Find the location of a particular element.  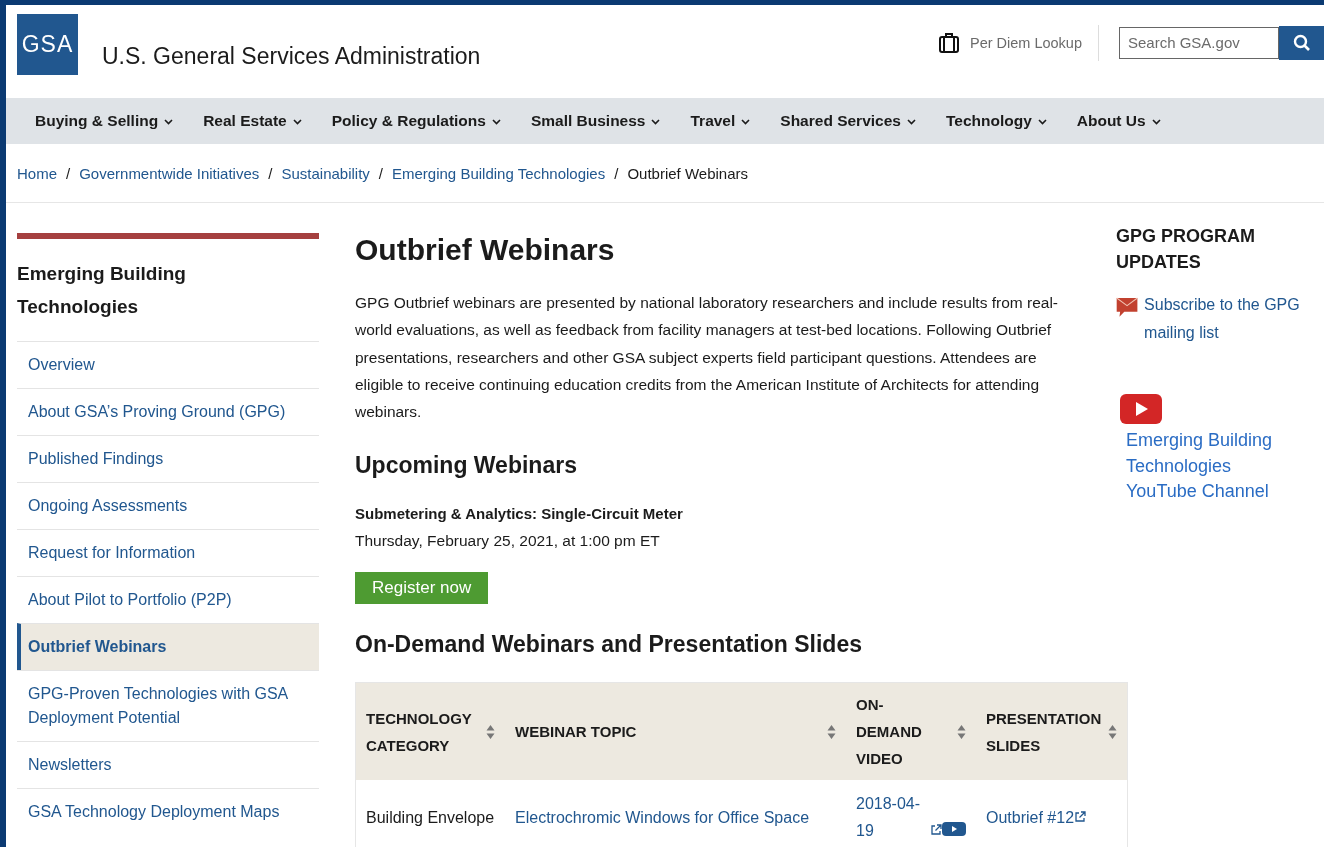

event-date: Thursday, February 25, 2021, at 1:00 pm ET is located at coordinates (508, 541).